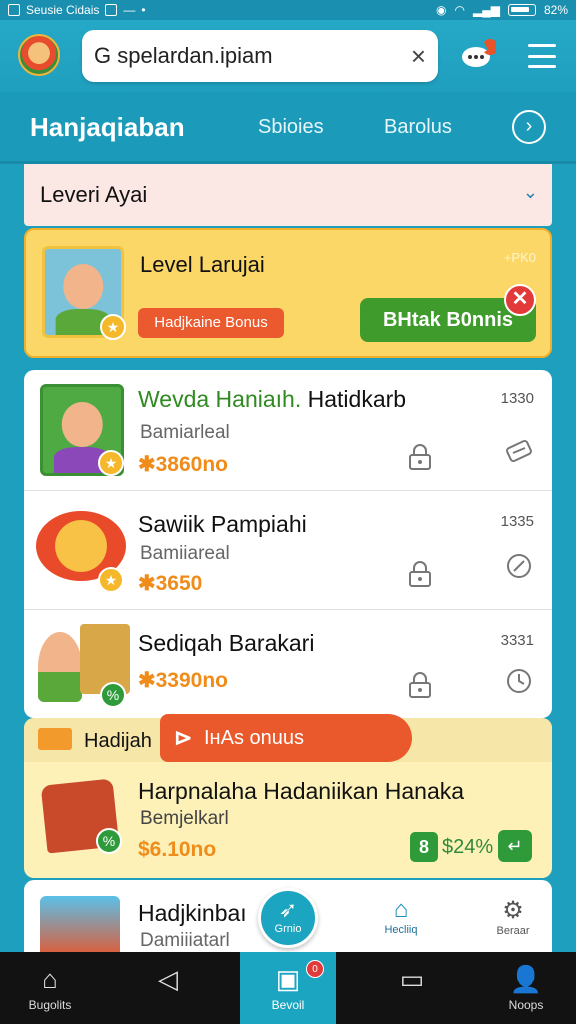  I want to click on clock-icon, so click(519, 681).